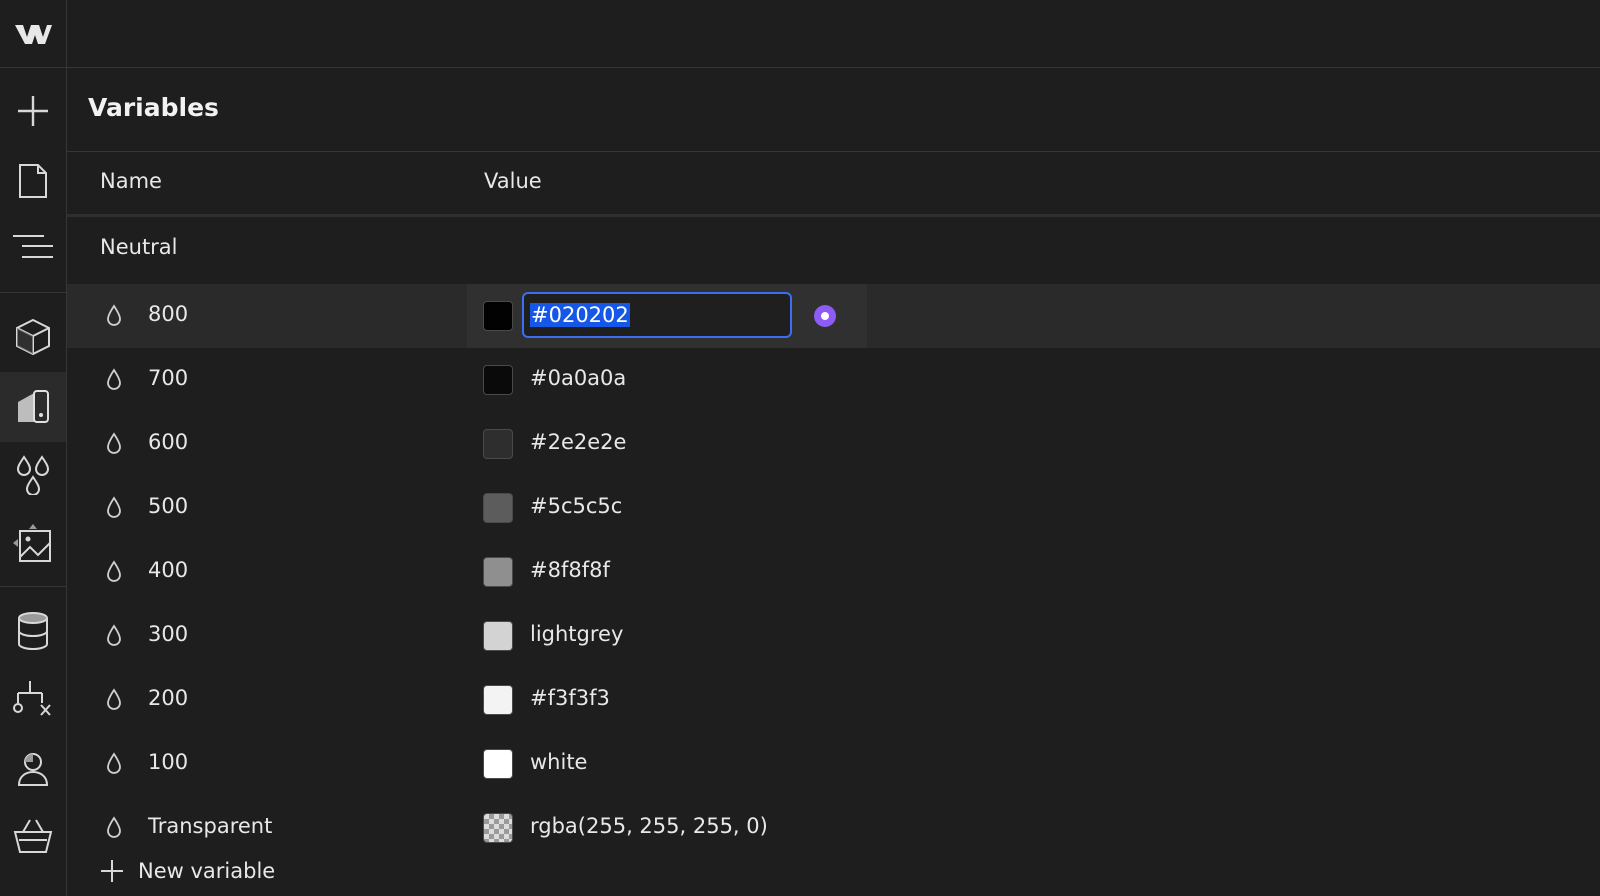  I want to click on new-variable-button: New variable, so click(187, 871).